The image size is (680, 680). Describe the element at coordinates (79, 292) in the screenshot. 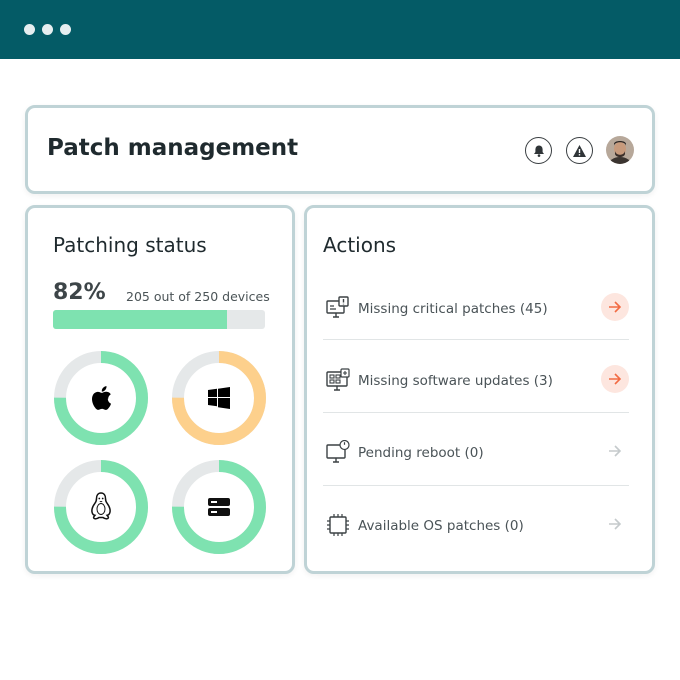

I see `patch-percent: 82%` at that location.